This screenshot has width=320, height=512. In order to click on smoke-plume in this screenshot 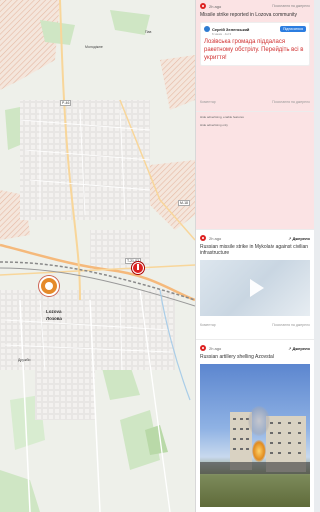, I will do `click(259, 421)`.